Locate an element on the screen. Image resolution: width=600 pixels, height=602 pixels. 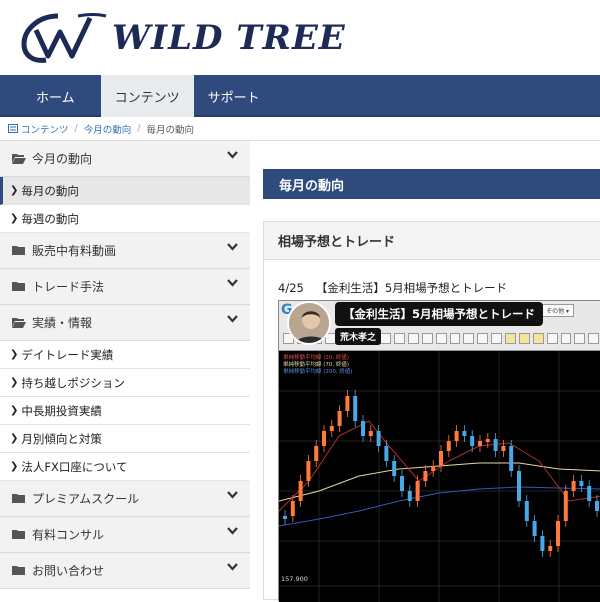
sidebar-item-label: 持ち越しポジション is located at coordinates (73, 382).